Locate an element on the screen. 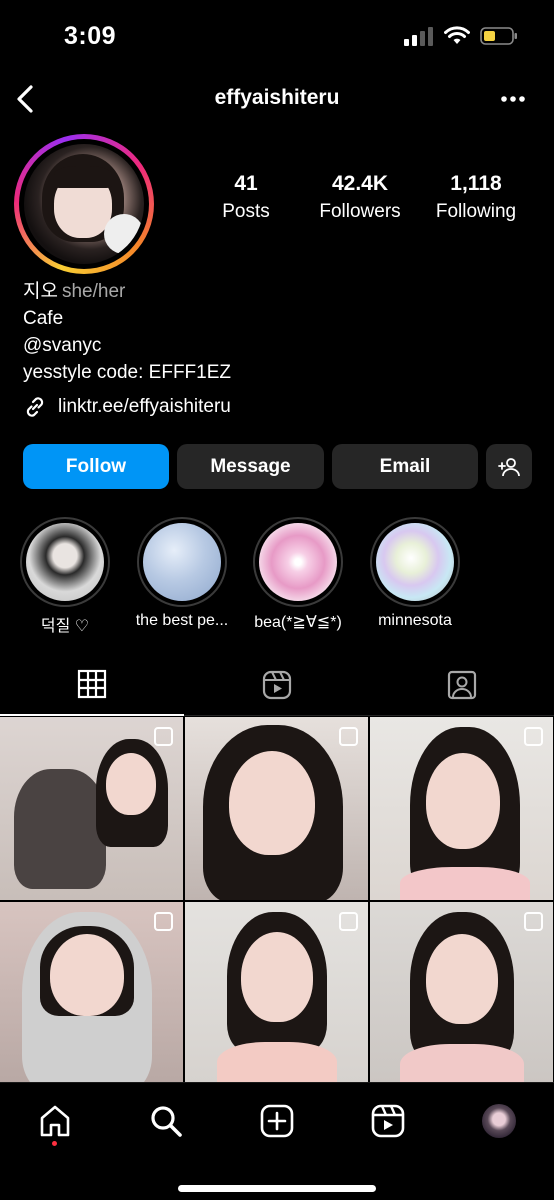  notification-dot is located at coordinates (54, 1143).